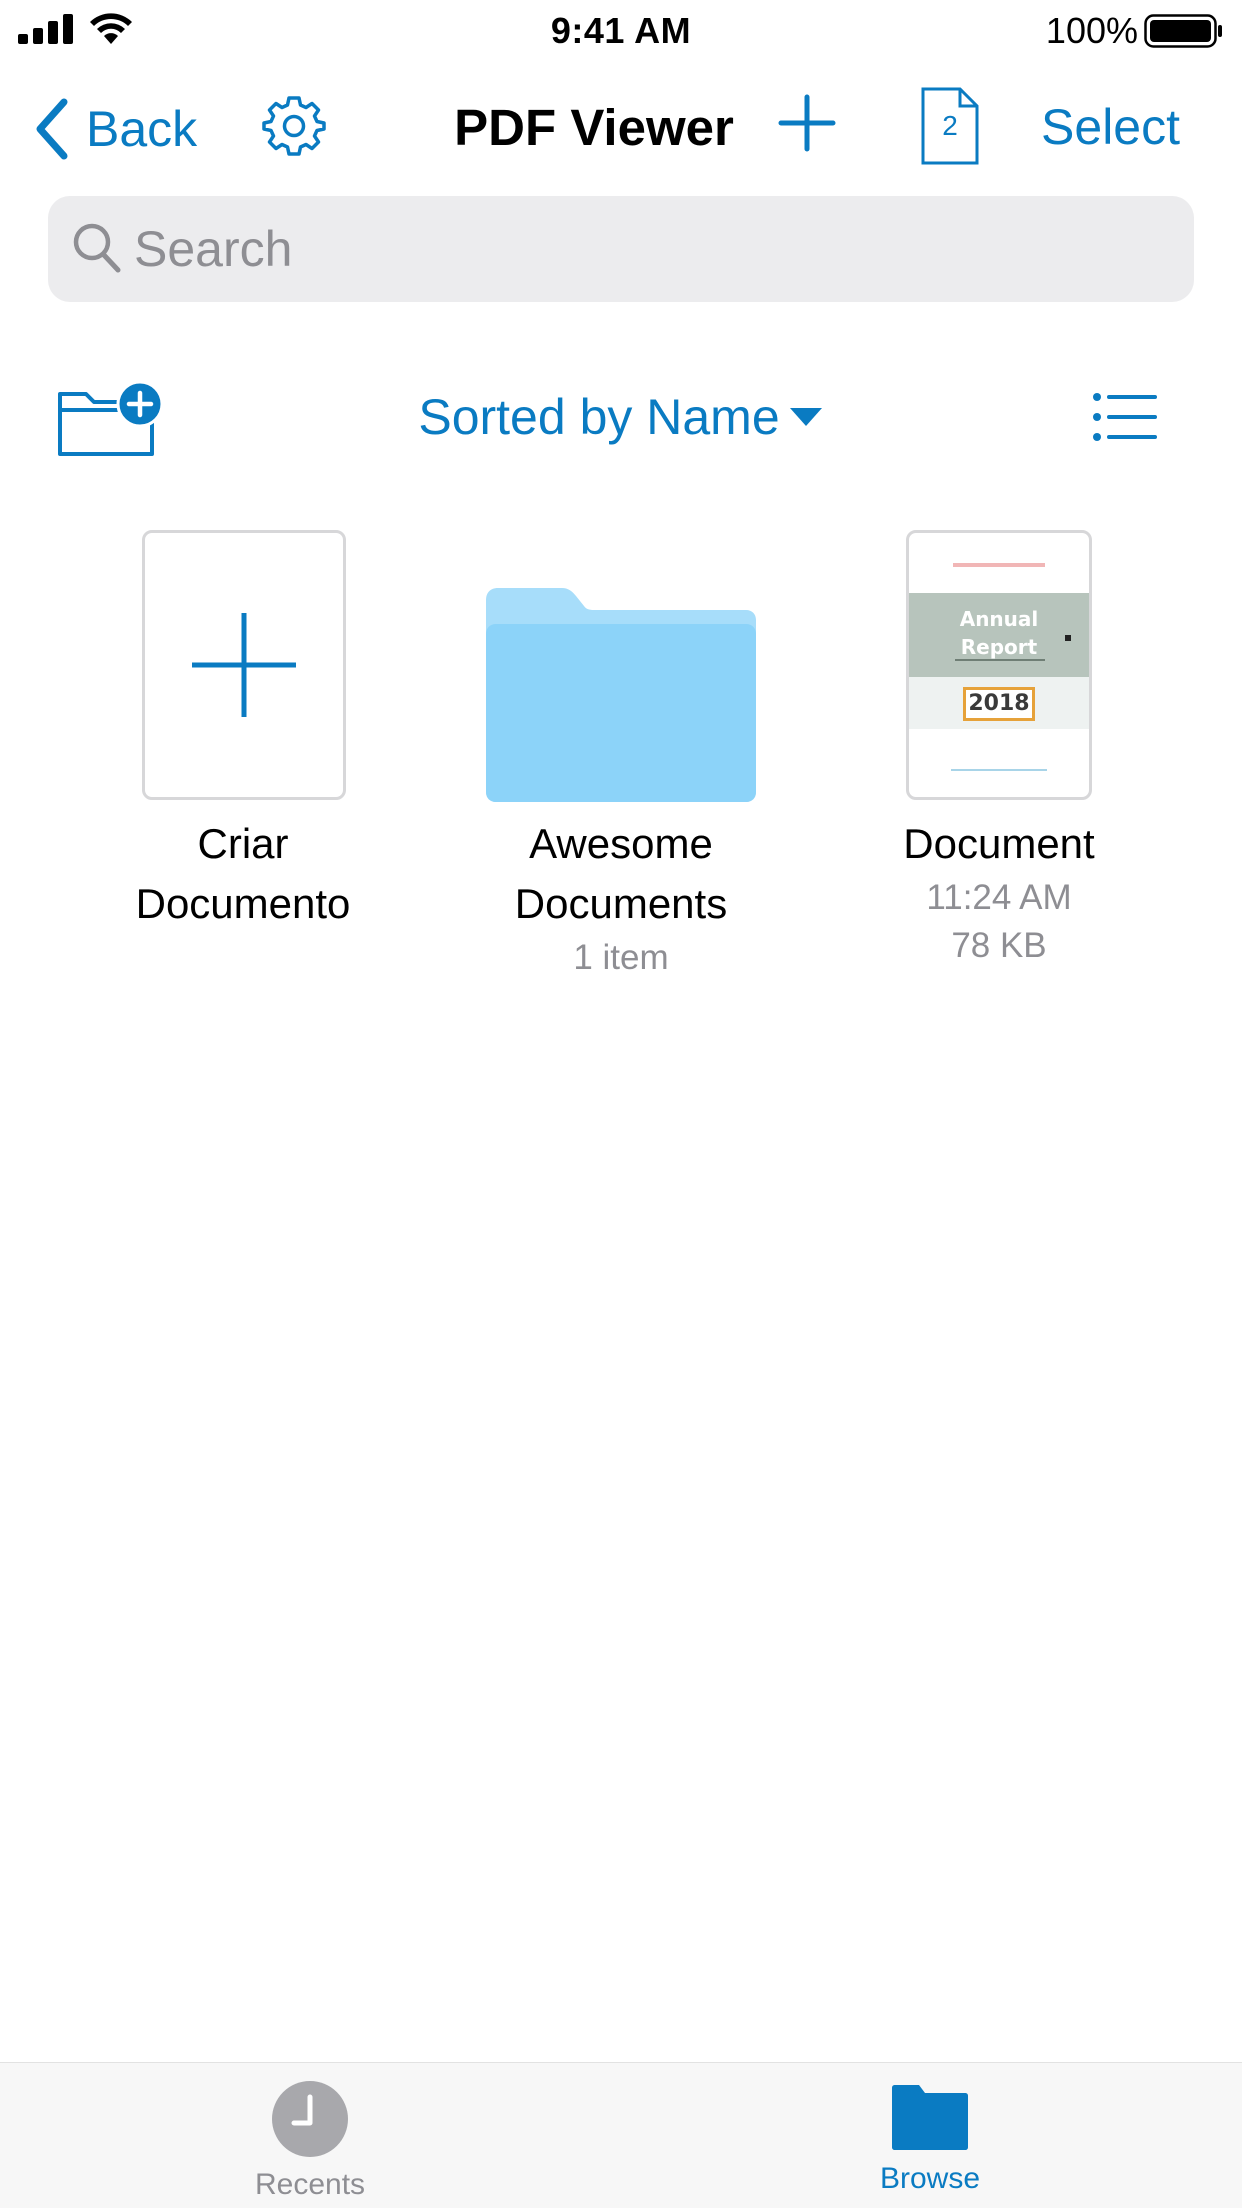 The height and width of the screenshot is (2208, 1242). I want to click on item-count: 1 item, so click(621, 957).